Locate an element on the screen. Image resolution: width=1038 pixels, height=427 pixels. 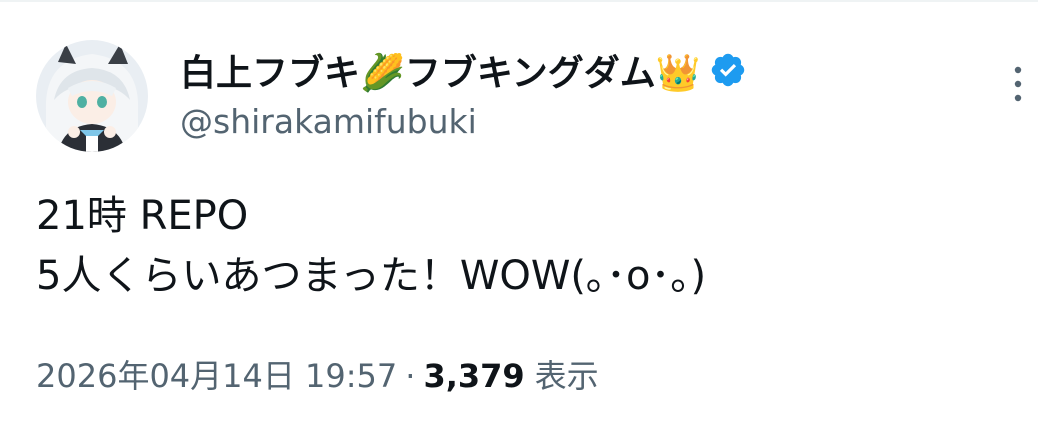
avatar-image is located at coordinates (92, 96).